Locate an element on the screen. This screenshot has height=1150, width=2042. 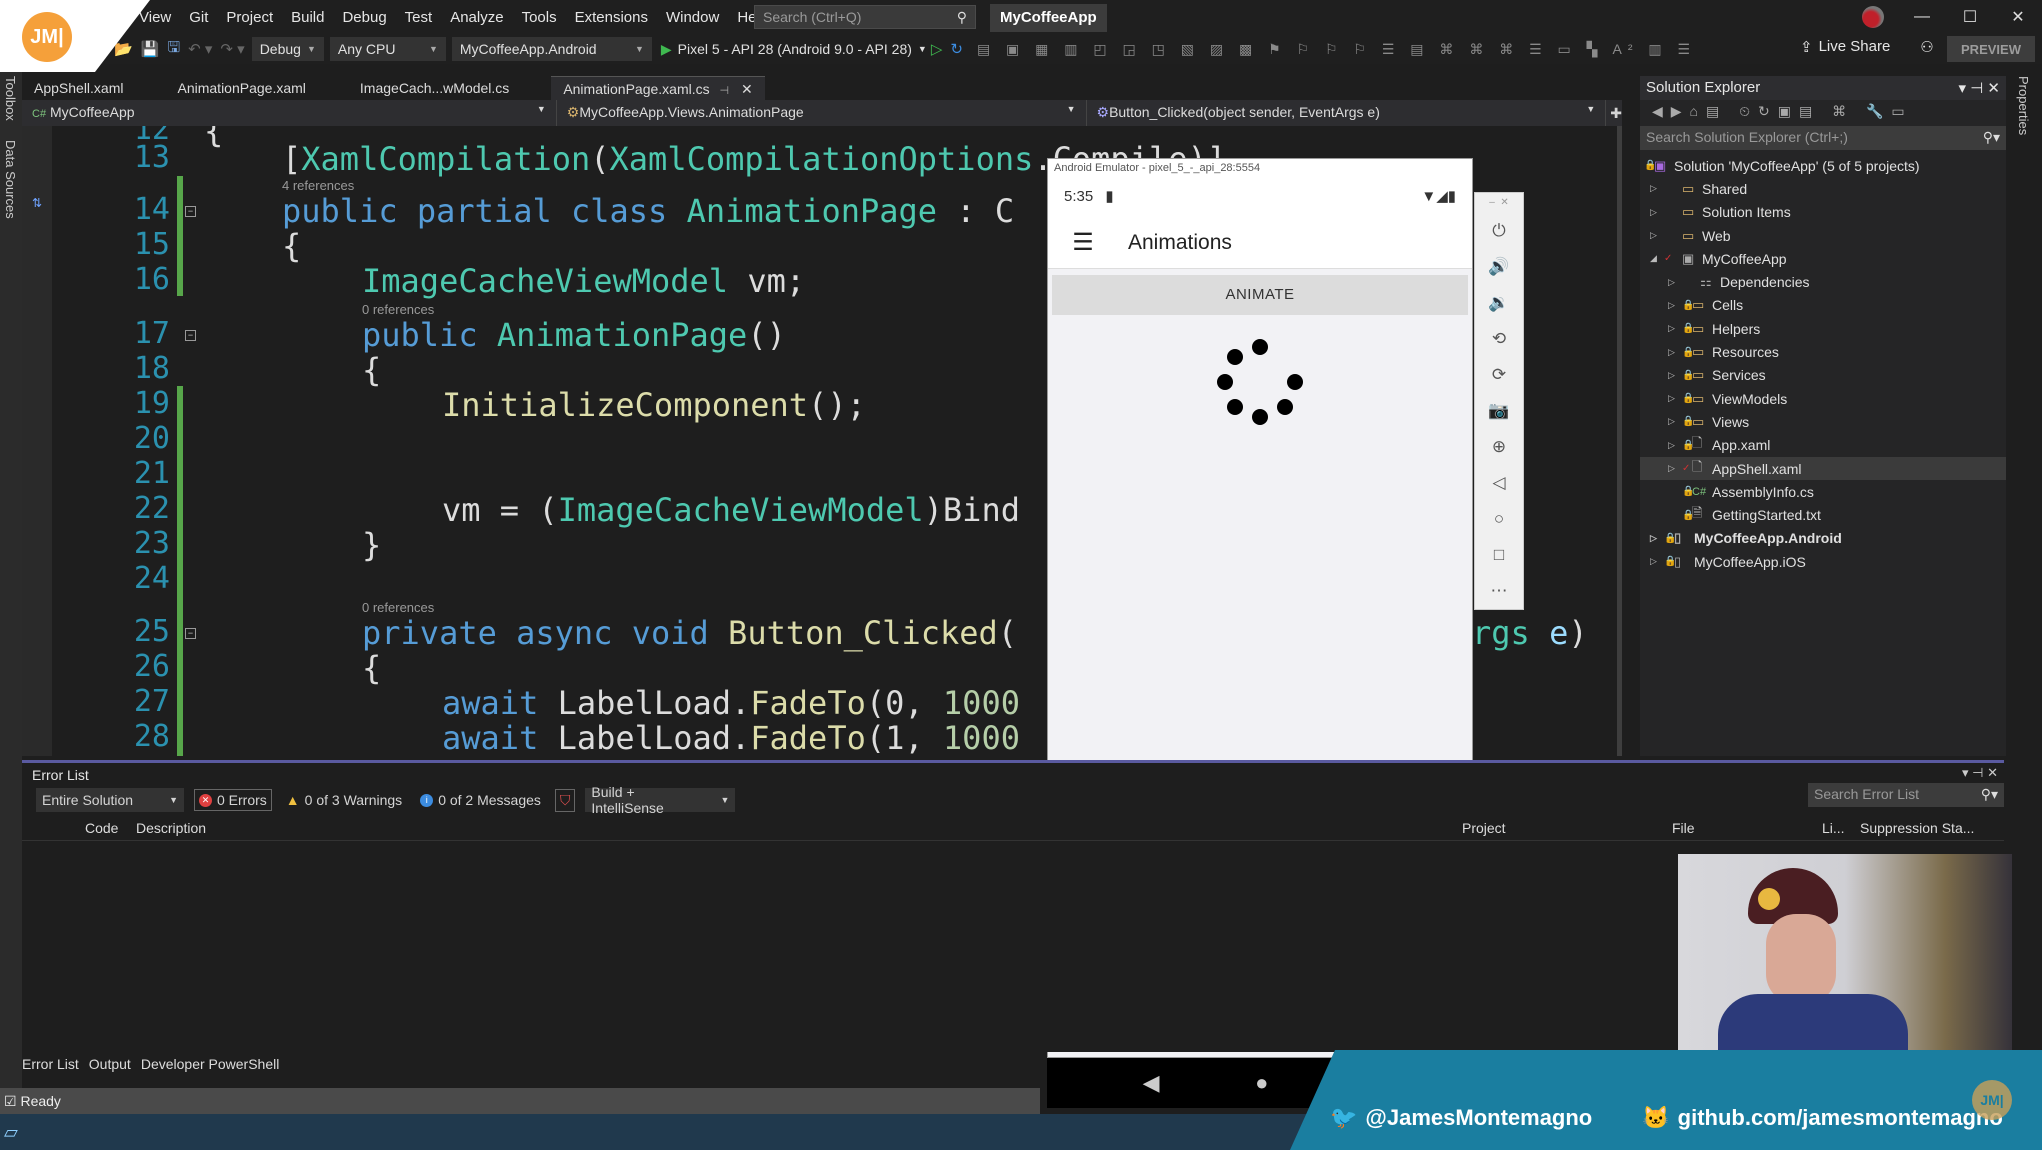
tab-error-list: Error List is located at coordinates (50, 1064).